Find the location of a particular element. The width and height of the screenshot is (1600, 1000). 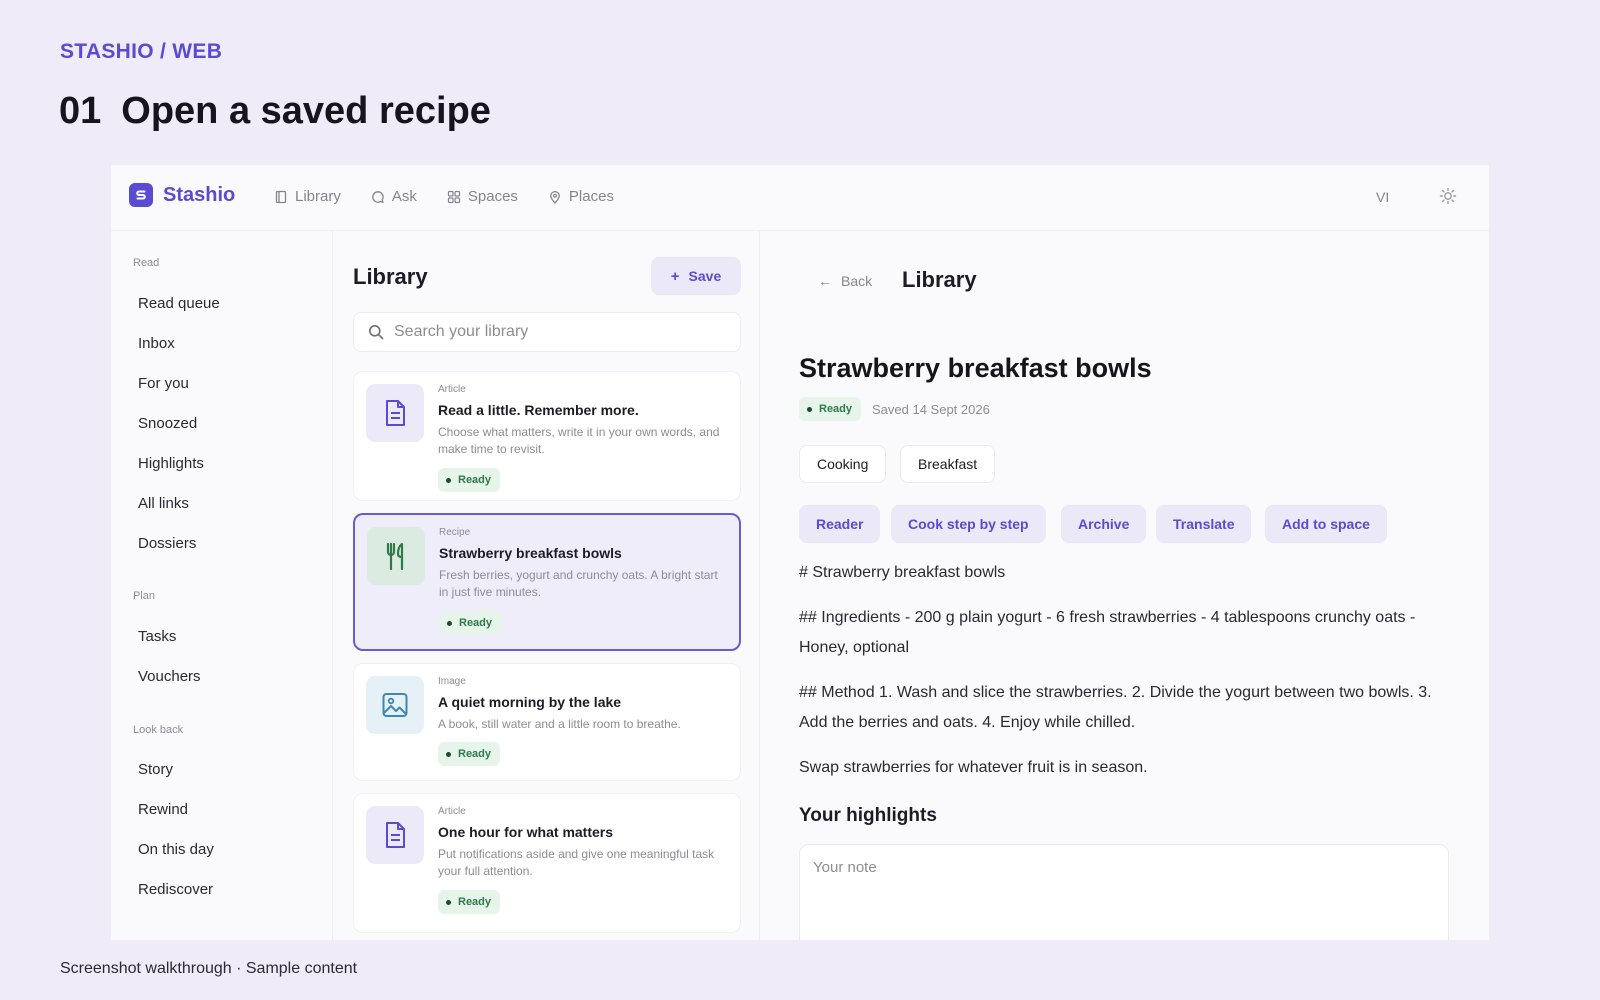

card-title: One hour for what matters is located at coordinates (526, 832).